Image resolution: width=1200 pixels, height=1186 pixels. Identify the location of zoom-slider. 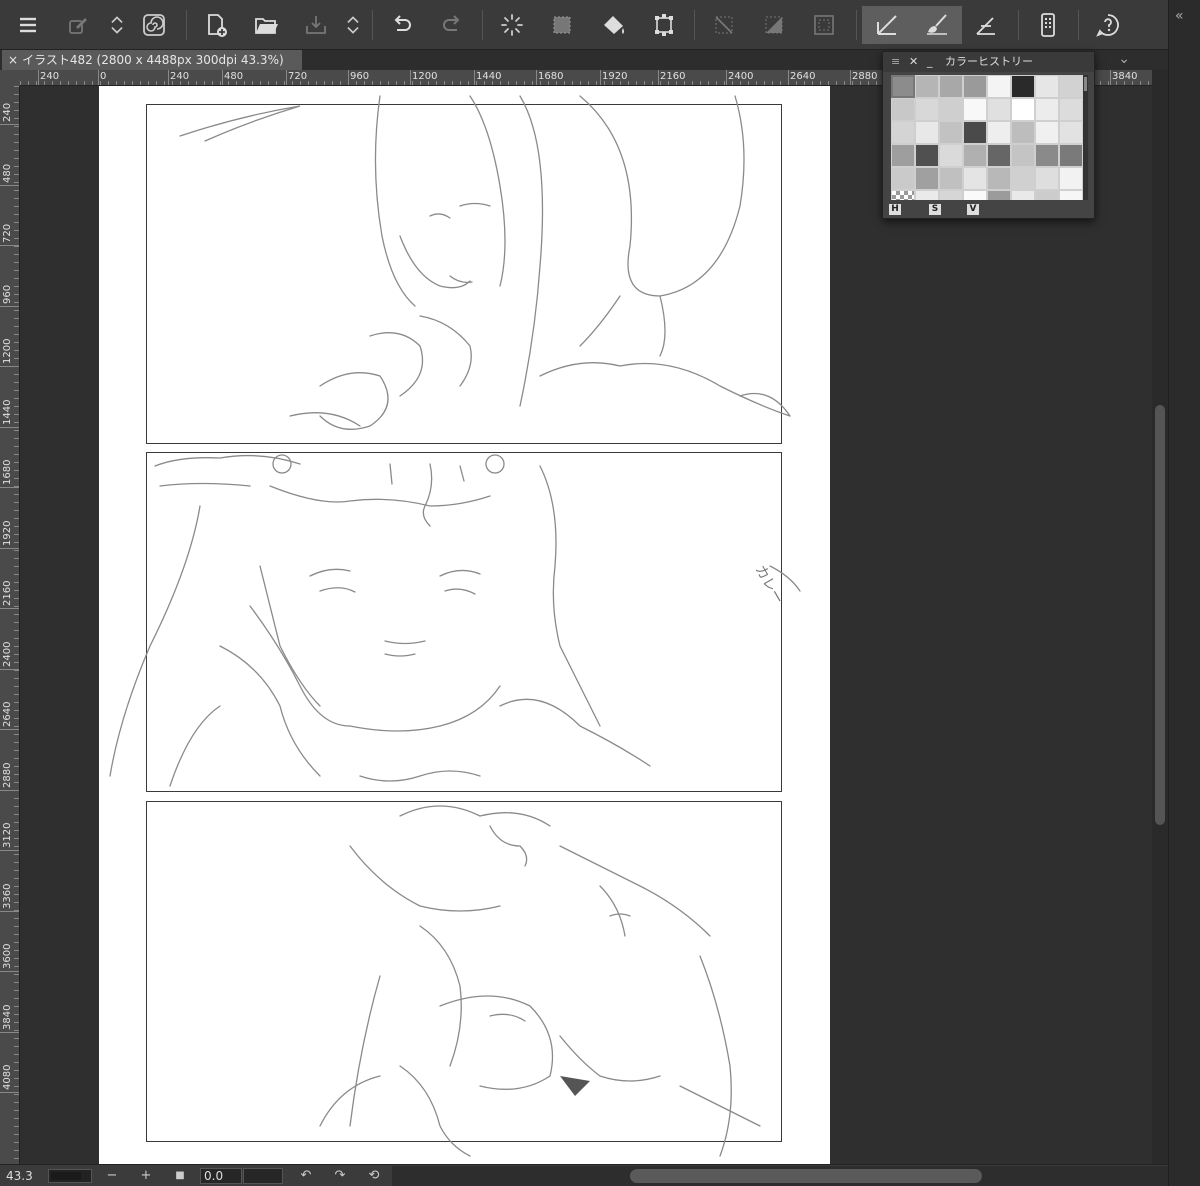
(70, 1176).